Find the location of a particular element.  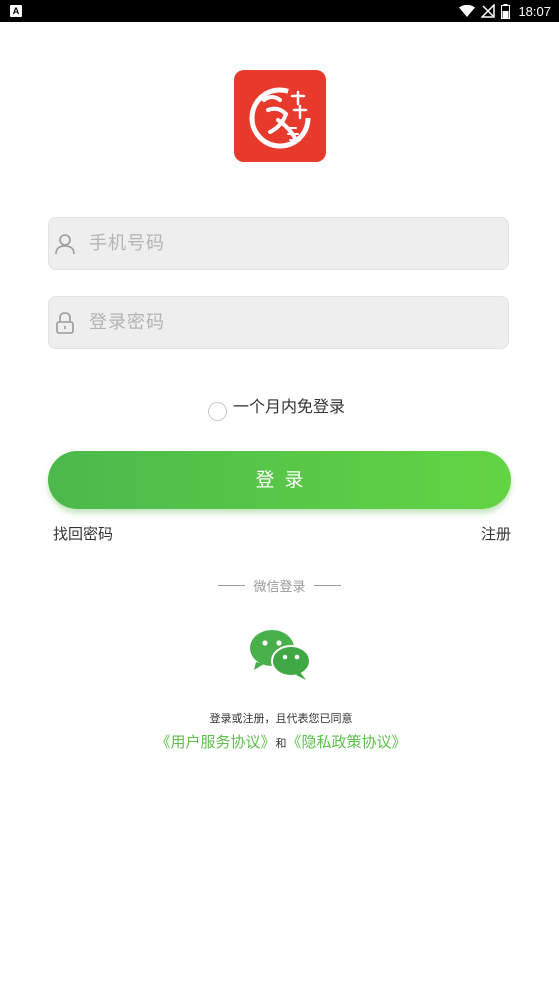

remember-option: 一个月内免登录 is located at coordinates (276, 404).